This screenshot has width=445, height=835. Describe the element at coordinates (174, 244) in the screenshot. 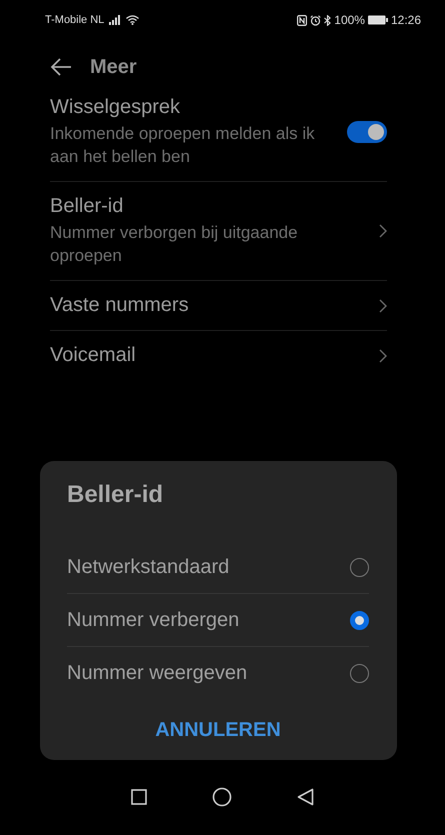

I see `item-subtitle: Nummer verborgen bij uitgaande oproepen` at that location.